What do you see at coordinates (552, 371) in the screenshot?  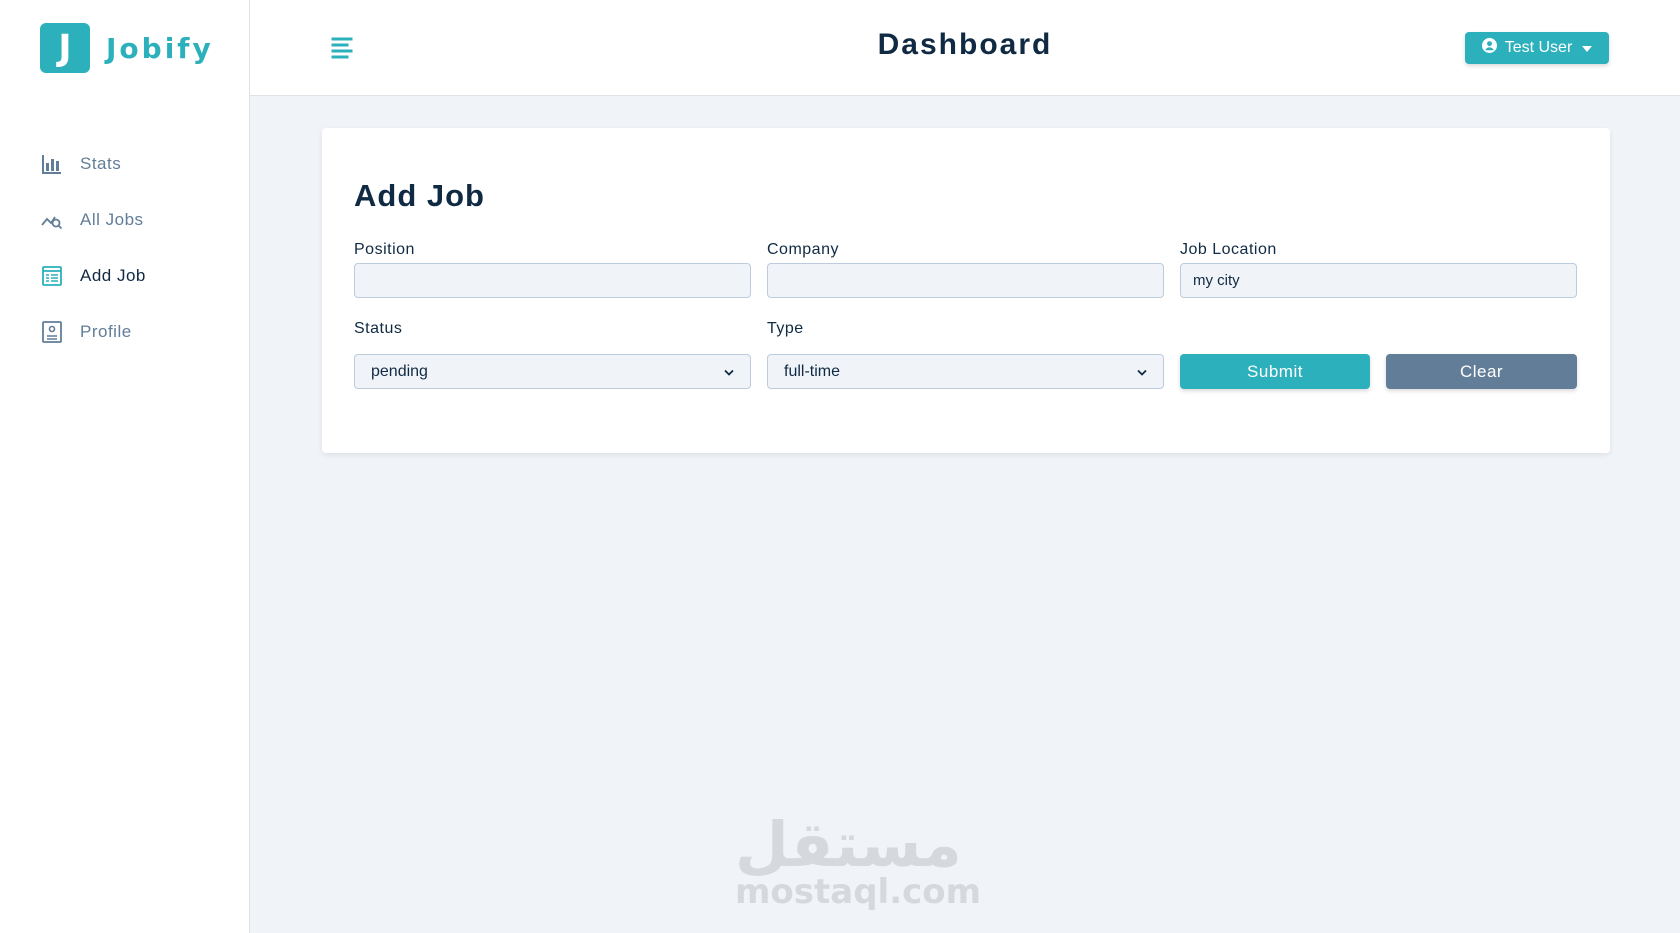 I see `status-select: pending` at bounding box center [552, 371].